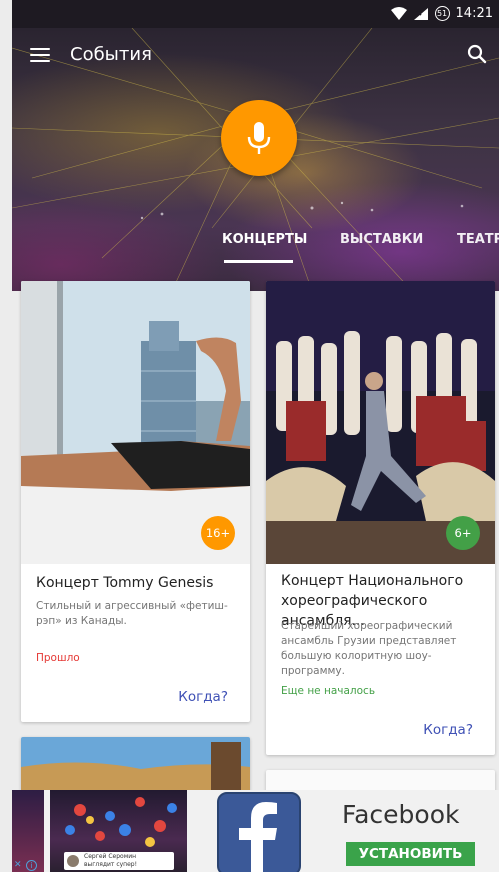 This screenshot has width=499, height=872. I want to click on install-button: УСТАНОВИТЬ, so click(410, 854).